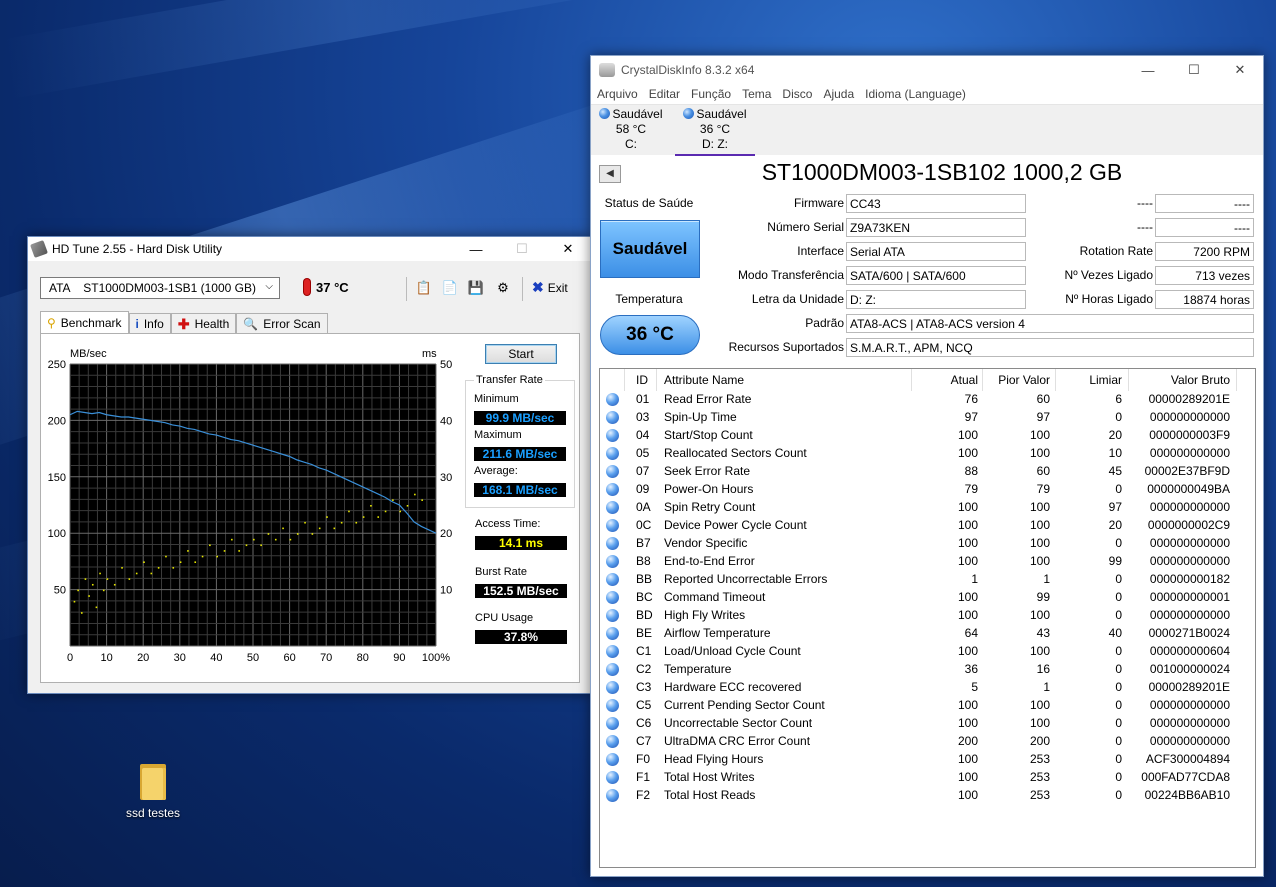 This screenshot has width=1276, height=887. Describe the element at coordinates (446, 591) in the screenshot. I see `y2-tick-label: 10` at that location.